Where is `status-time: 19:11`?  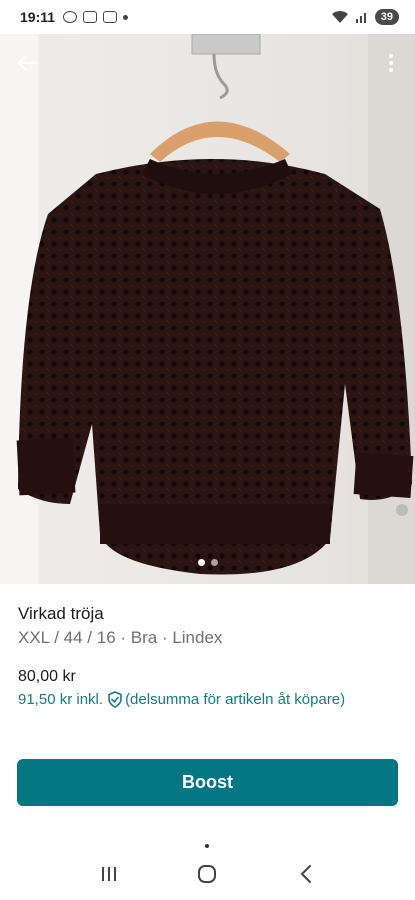
status-time: 19:11 is located at coordinates (38, 17).